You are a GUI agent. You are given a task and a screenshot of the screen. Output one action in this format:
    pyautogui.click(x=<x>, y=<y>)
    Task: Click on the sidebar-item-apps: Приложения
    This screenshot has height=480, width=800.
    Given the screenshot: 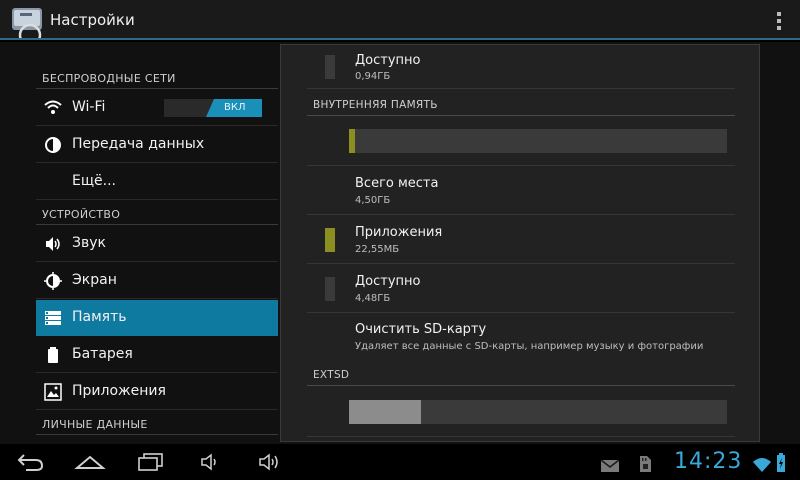 What is the action you would take?
    pyautogui.click(x=157, y=392)
    